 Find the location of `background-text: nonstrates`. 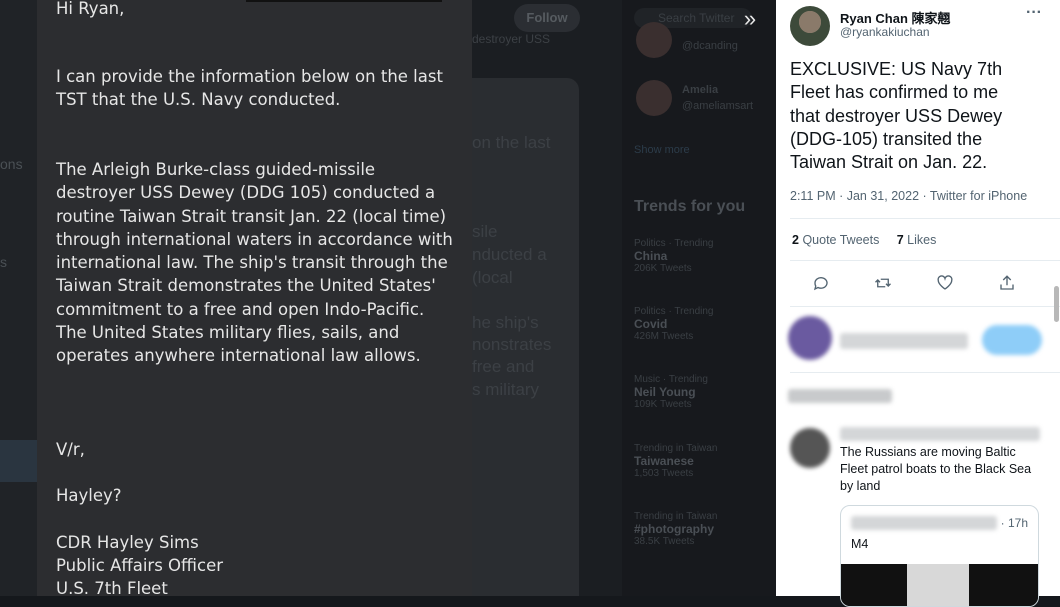

background-text: nonstrates is located at coordinates (512, 344).